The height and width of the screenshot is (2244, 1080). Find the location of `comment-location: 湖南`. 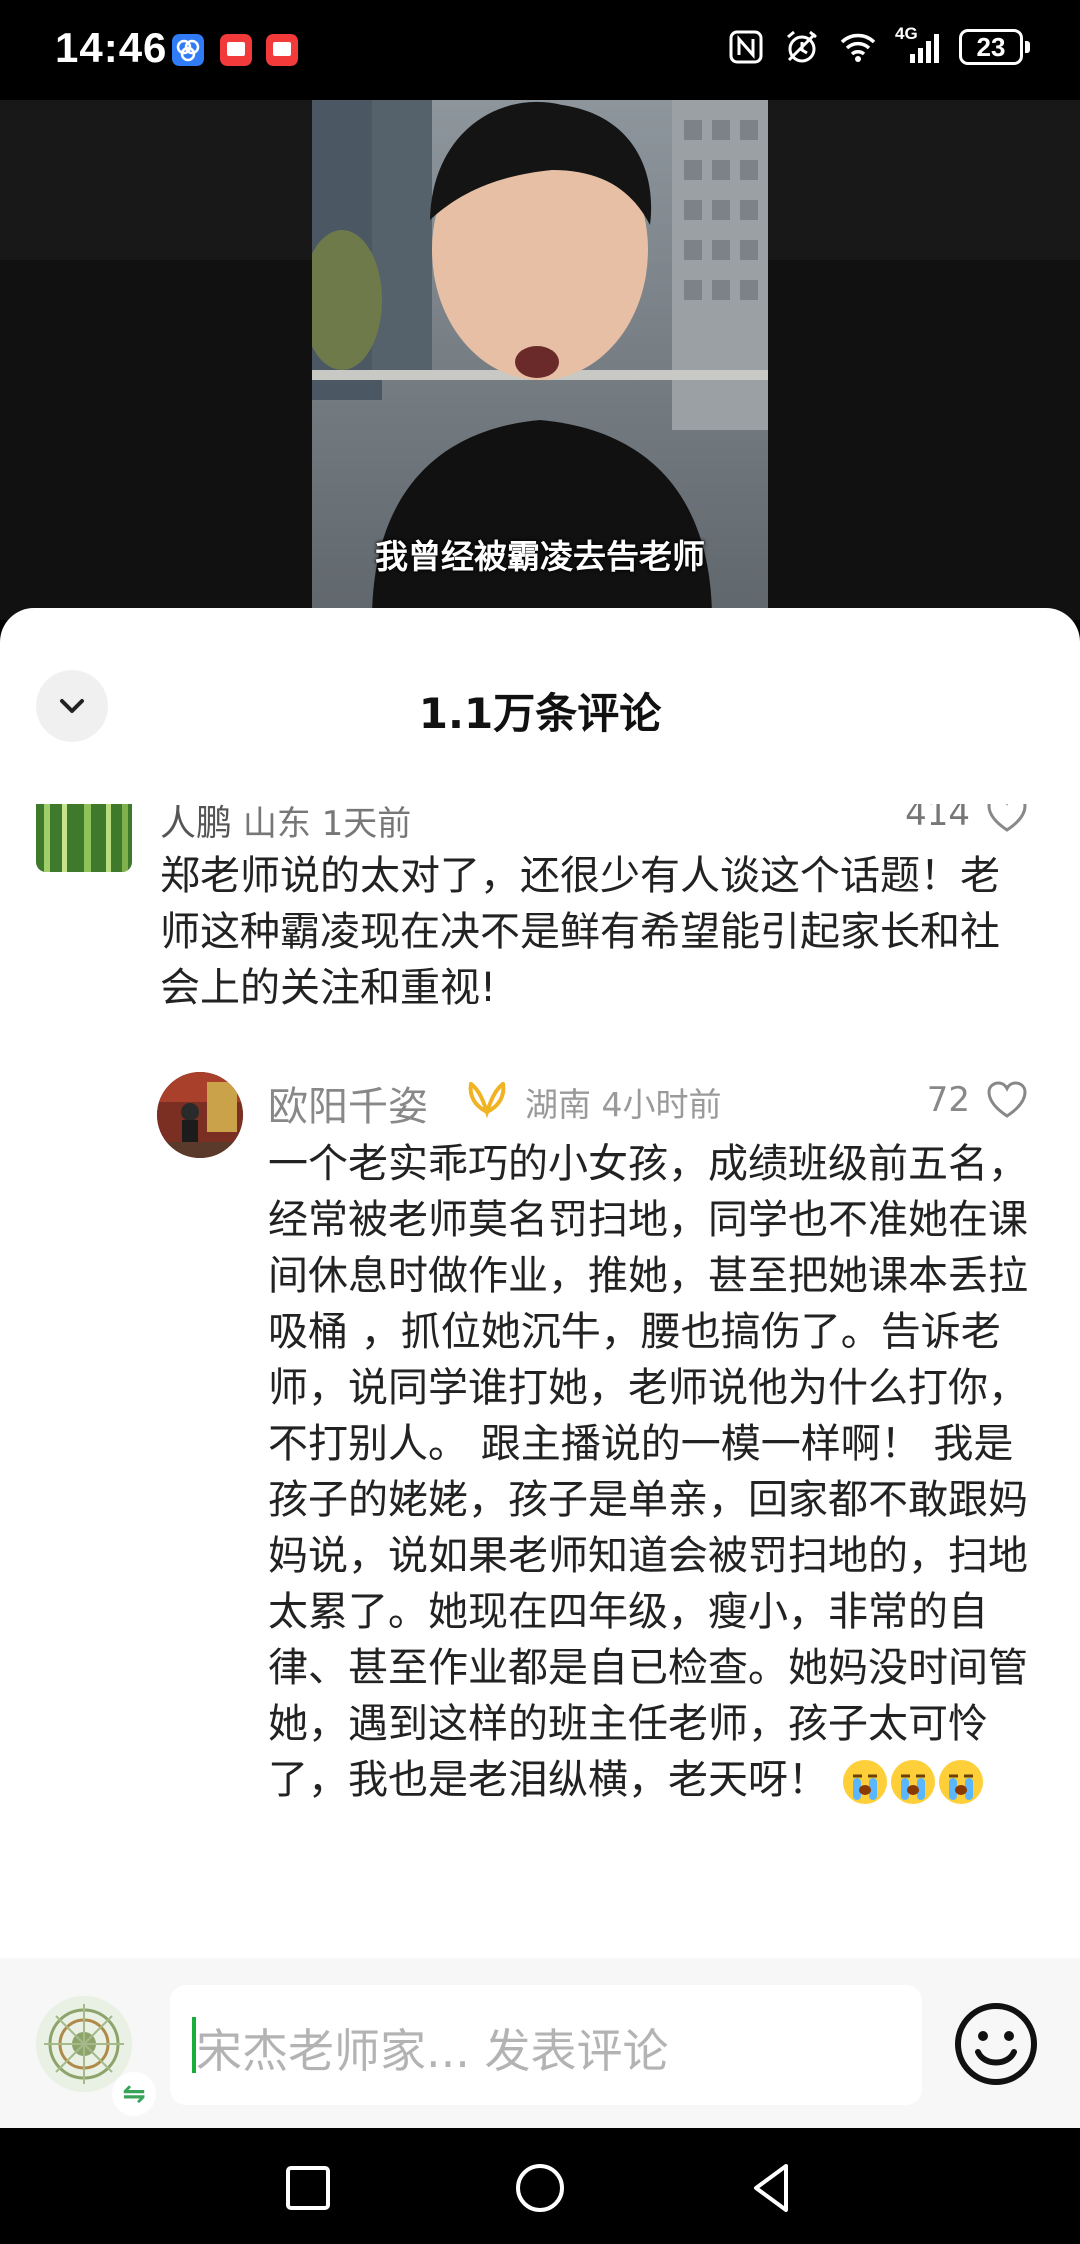

comment-location: 湖南 is located at coordinates (558, 1104).